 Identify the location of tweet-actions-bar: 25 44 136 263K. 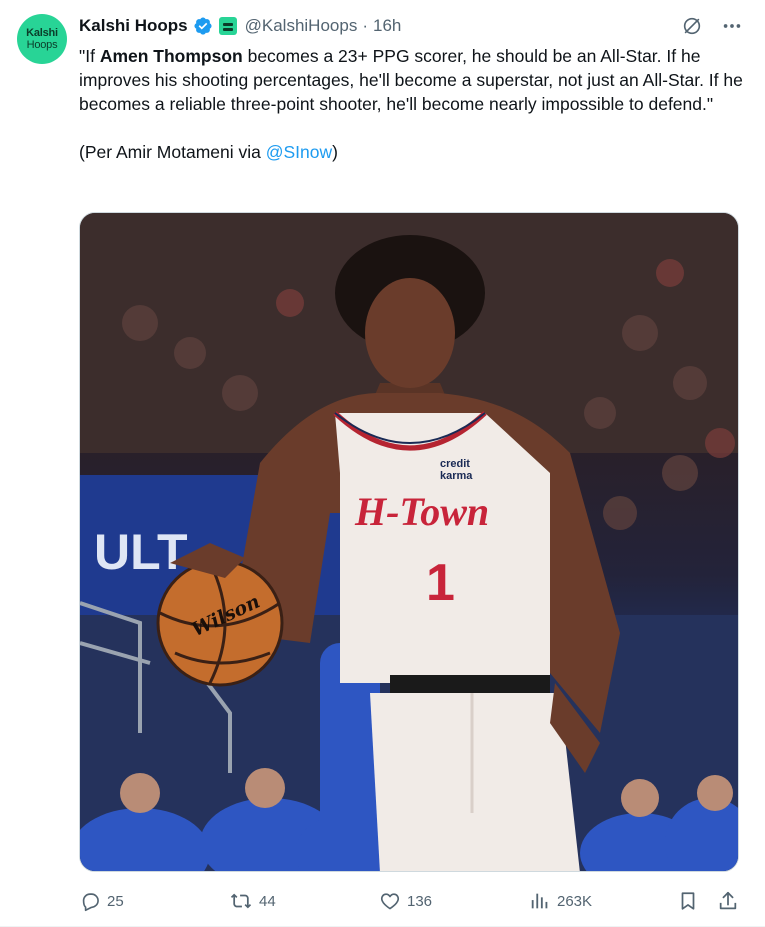
(411, 901).